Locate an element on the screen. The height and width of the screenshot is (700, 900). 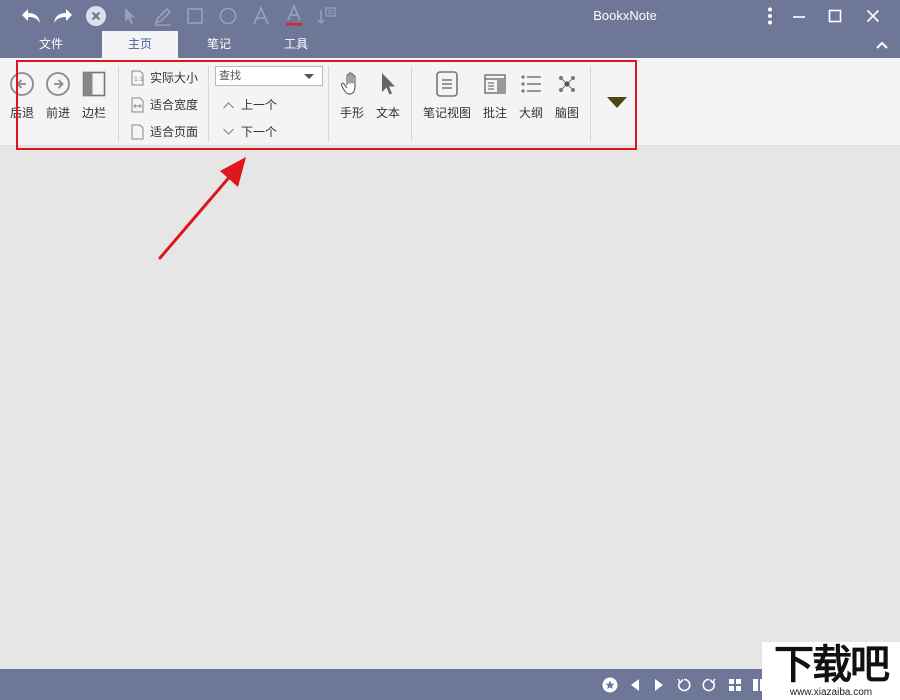
find-previous-label: 上一个 is located at coordinates (259, 105).